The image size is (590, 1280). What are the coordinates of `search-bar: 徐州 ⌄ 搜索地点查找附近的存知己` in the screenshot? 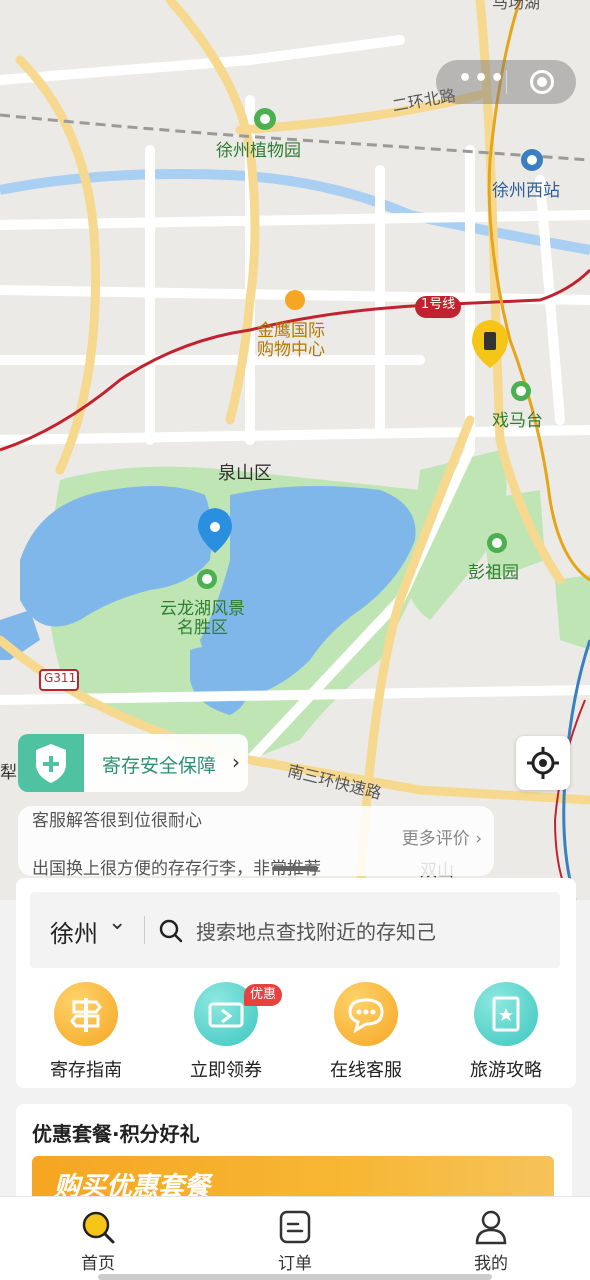 It's located at (295, 930).